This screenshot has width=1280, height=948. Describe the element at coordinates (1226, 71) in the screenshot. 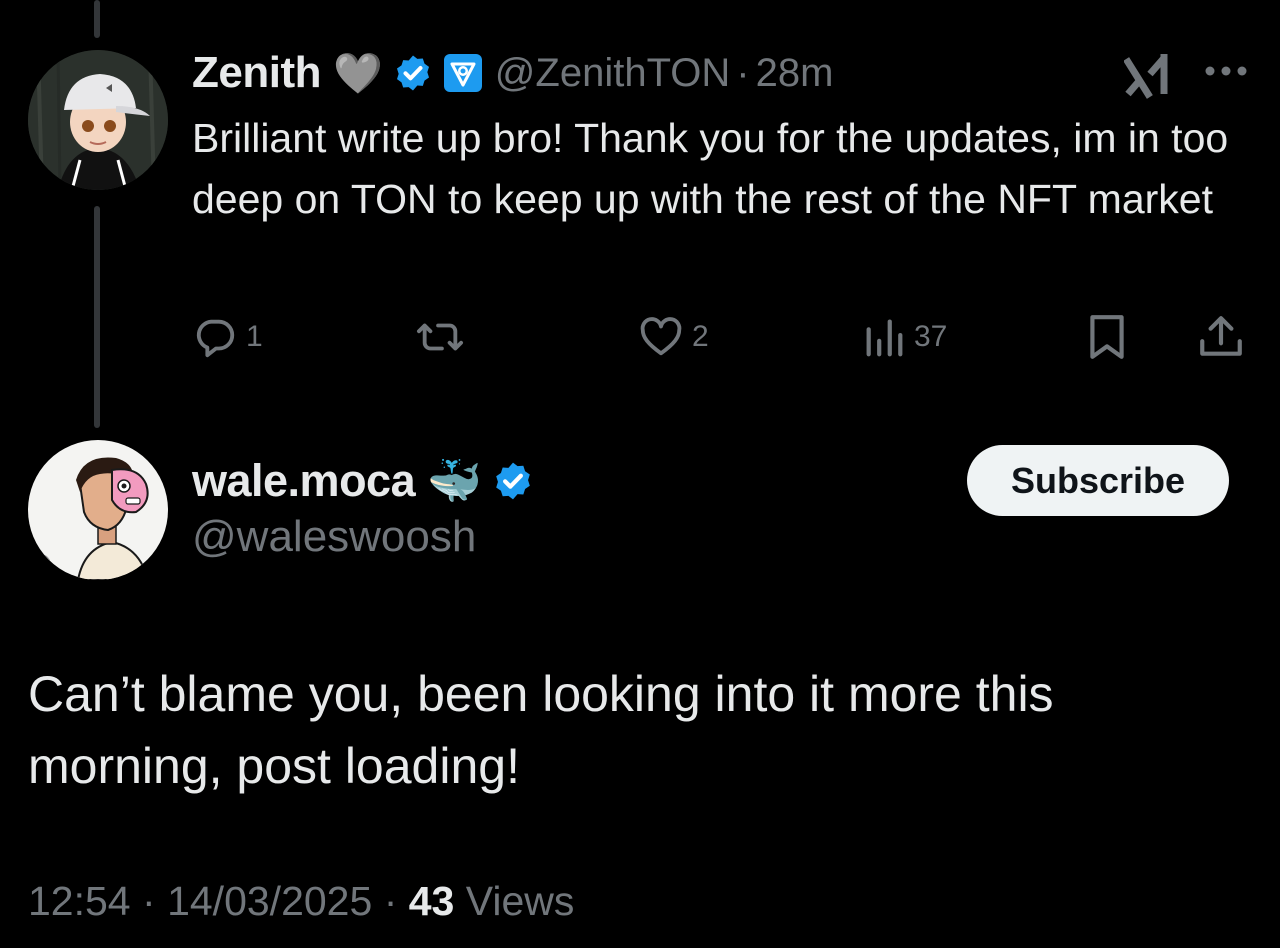

I see `more-icon` at that location.